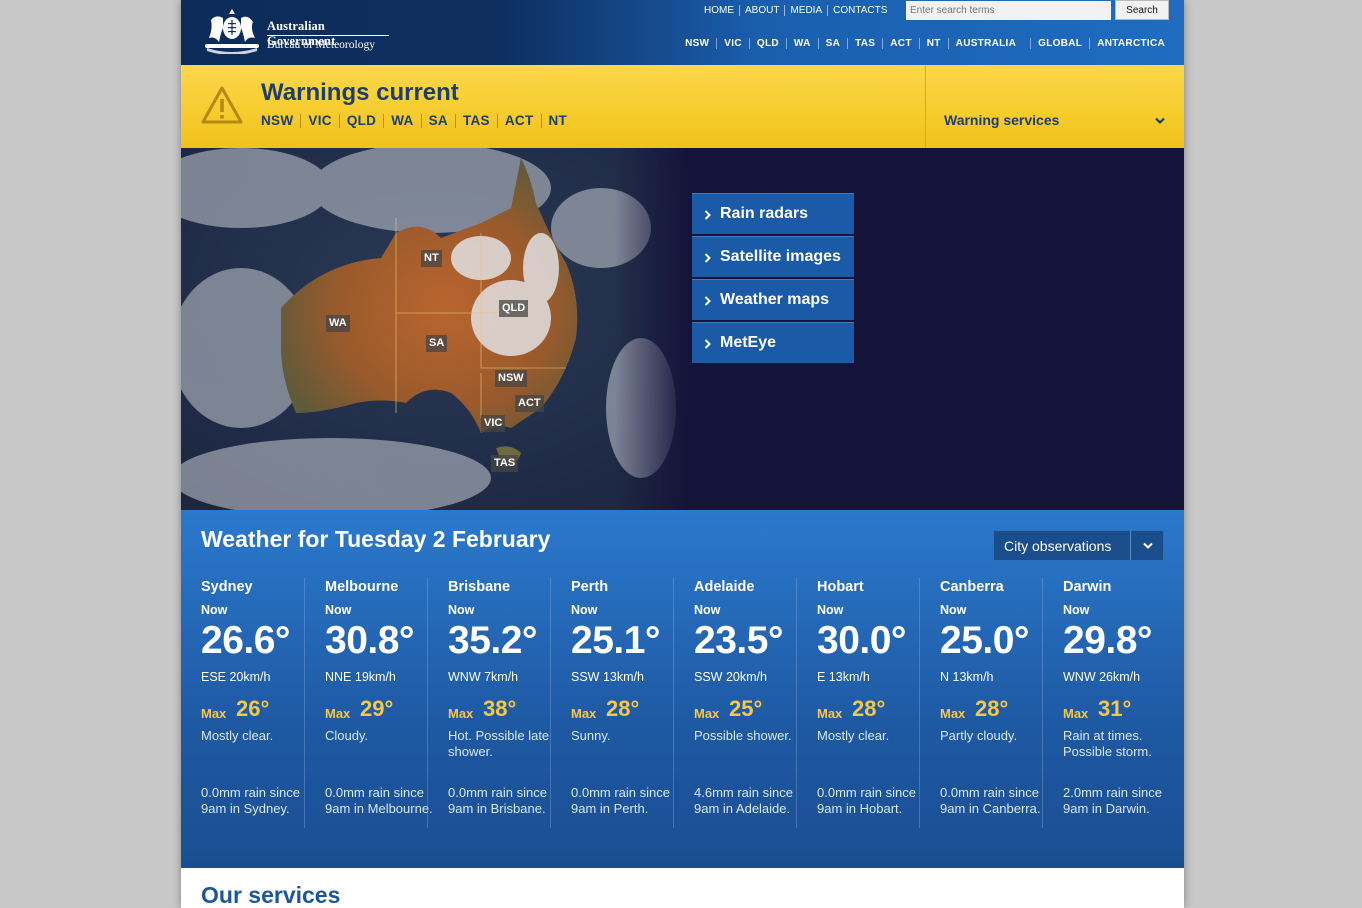  I want to click on forecast-text: Mostly clear., so click(853, 735).